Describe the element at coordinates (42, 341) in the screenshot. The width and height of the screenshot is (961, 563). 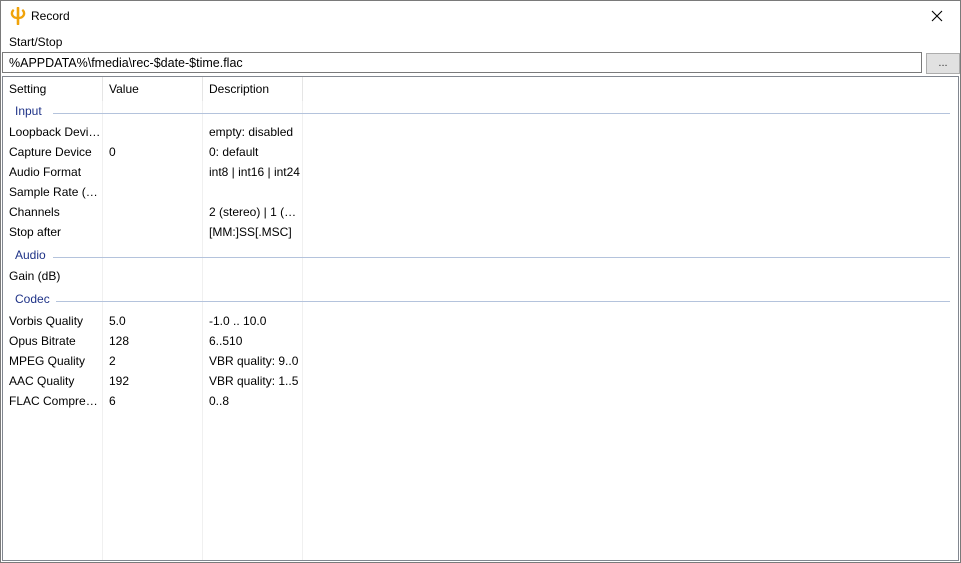
I see `setting-cell: Opus Bitrate` at that location.